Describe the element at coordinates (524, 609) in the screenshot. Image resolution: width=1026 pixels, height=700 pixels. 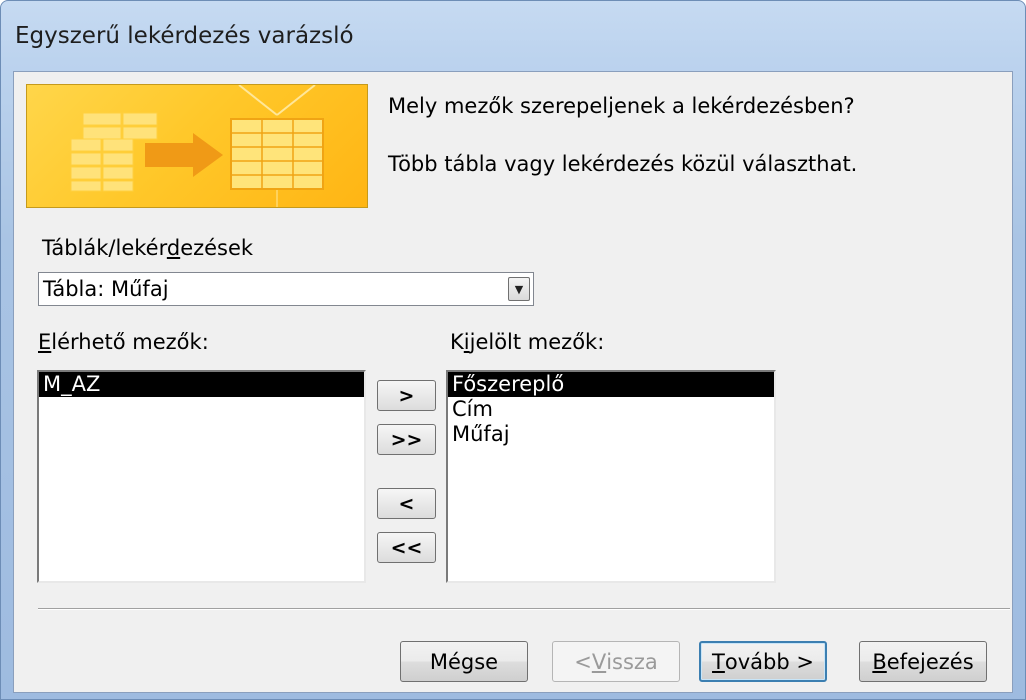
I see `footer-divider` at that location.